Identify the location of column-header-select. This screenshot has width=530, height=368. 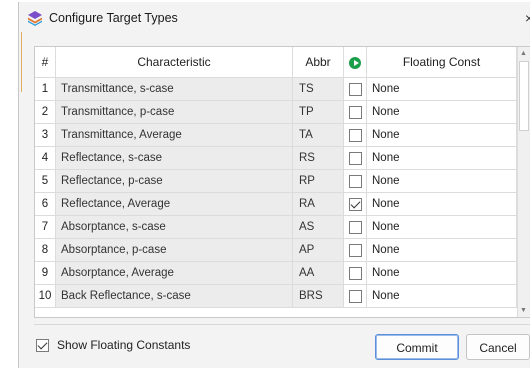
(355, 62).